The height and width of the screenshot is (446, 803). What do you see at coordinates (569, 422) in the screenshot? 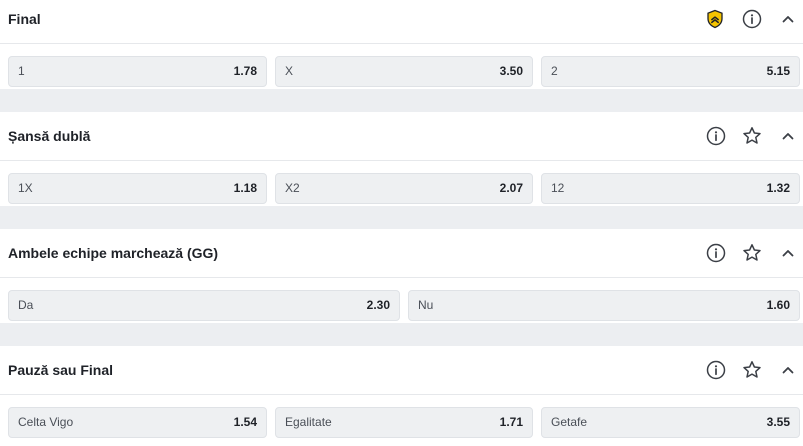
I see `odd-label: Getafe` at bounding box center [569, 422].